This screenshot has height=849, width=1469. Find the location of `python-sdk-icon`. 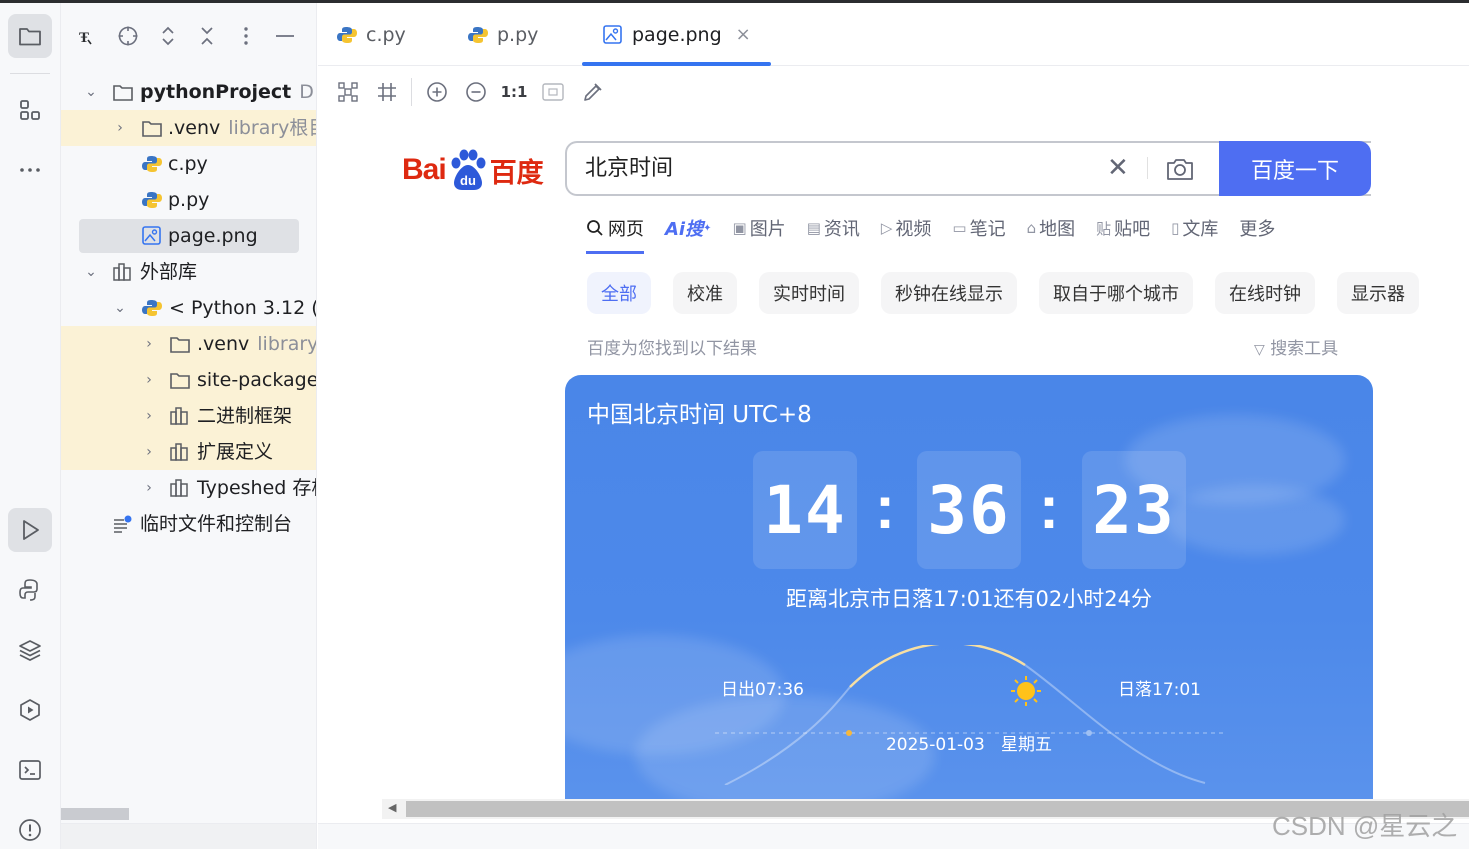

python-sdk-icon is located at coordinates (152, 308).